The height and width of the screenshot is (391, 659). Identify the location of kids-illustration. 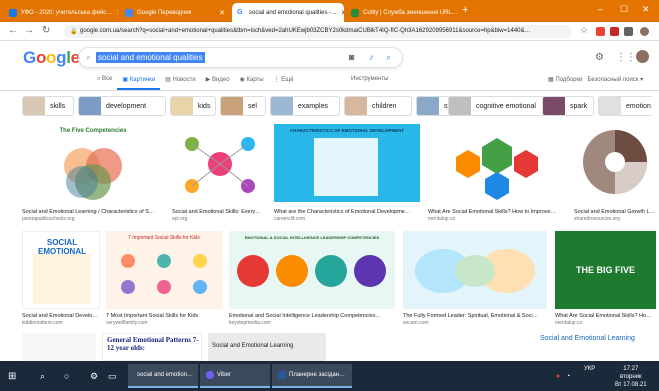
(164, 274).